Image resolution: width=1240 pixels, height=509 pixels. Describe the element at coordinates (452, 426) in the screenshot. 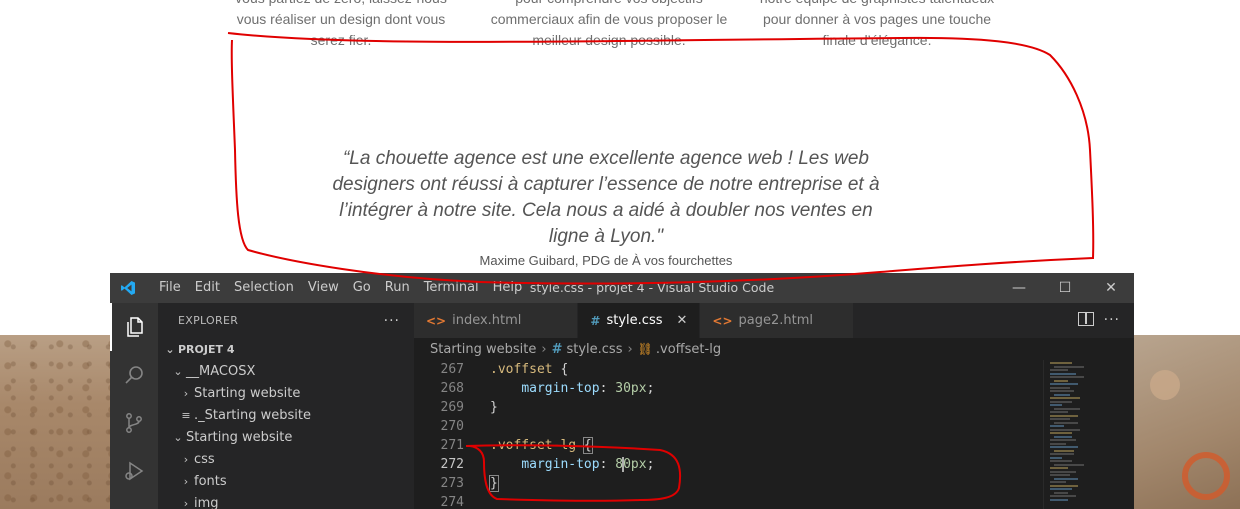

I see `line-number: 270` at that location.